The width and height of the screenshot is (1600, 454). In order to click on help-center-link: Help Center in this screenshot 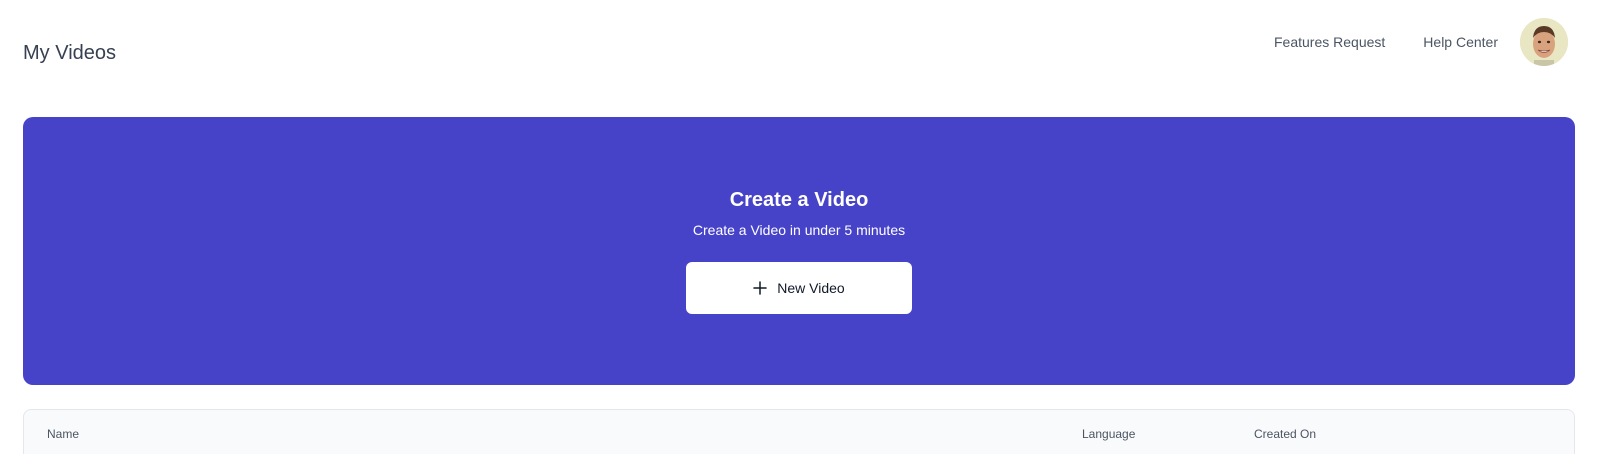, I will do `click(1460, 42)`.